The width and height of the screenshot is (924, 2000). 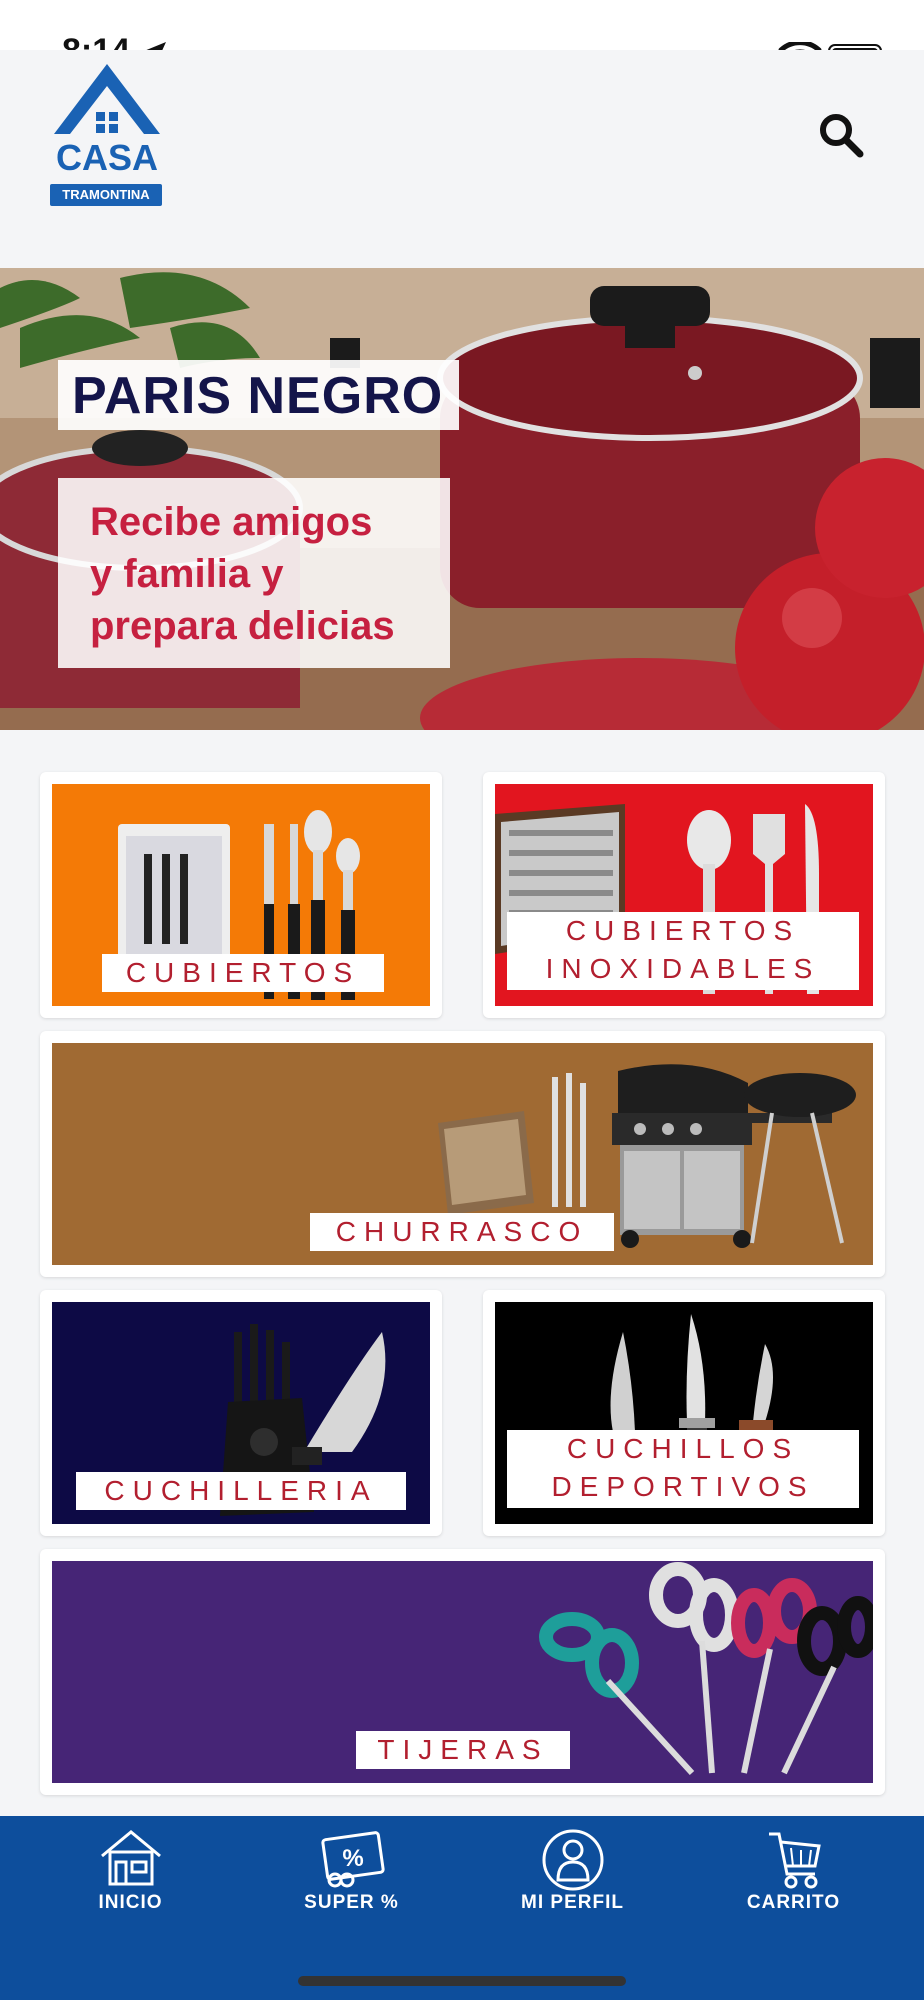 I want to click on cart-icon, so click(x=794, y=1860).